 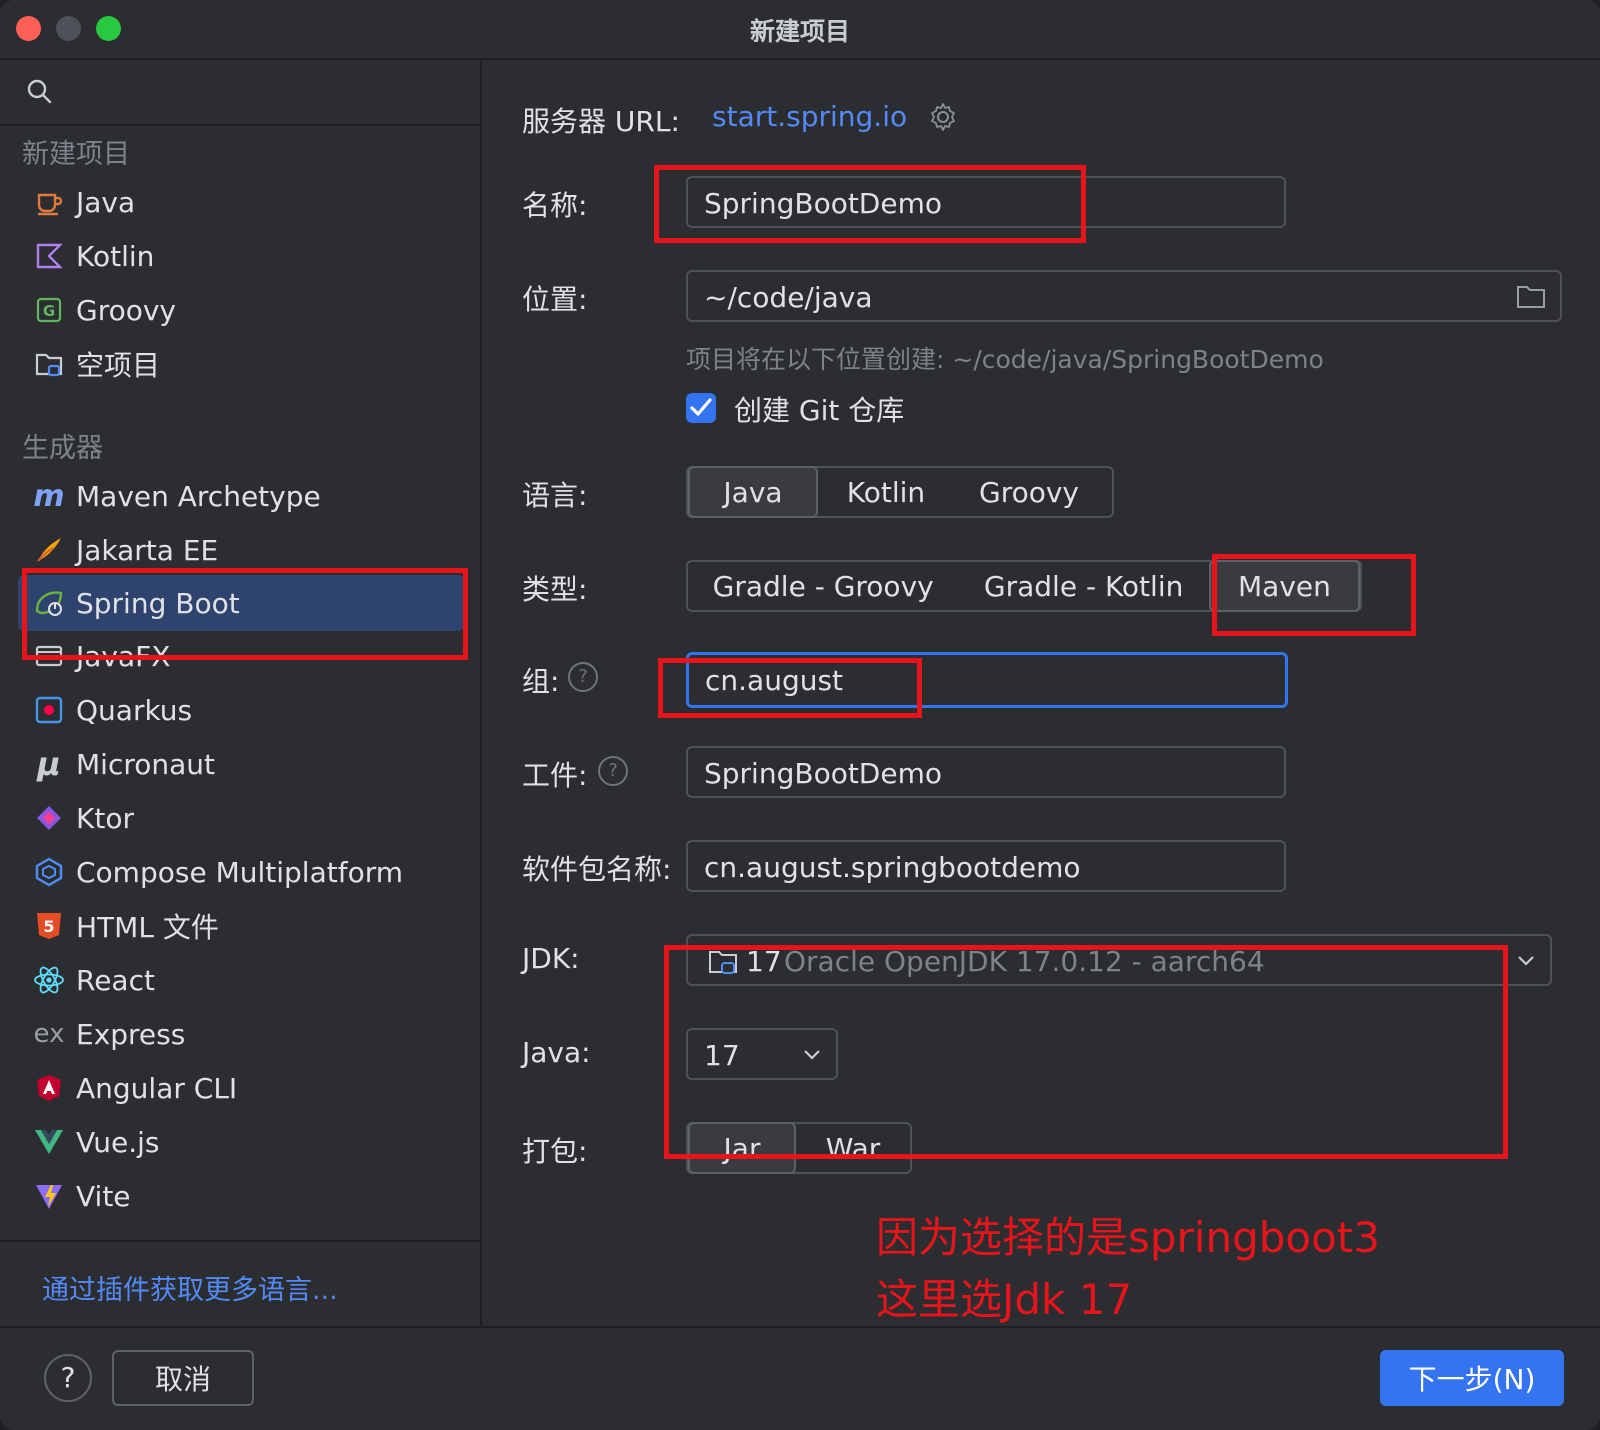 What do you see at coordinates (556, 1052) in the screenshot?
I see `java-version-label: Java:` at bounding box center [556, 1052].